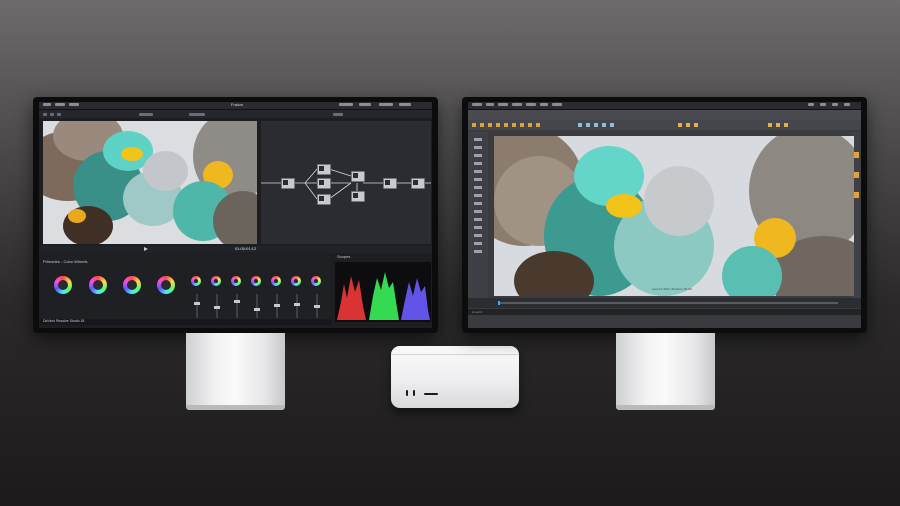 This screenshot has height=506, width=900. I want to click on node-output, so click(418, 183).